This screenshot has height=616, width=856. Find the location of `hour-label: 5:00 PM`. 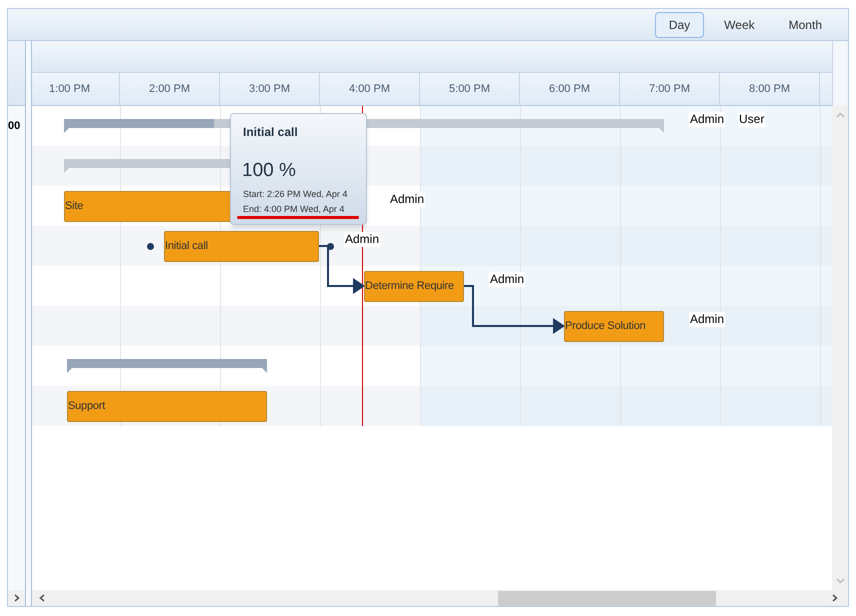

hour-label: 5:00 PM is located at coordinates (469, 90).